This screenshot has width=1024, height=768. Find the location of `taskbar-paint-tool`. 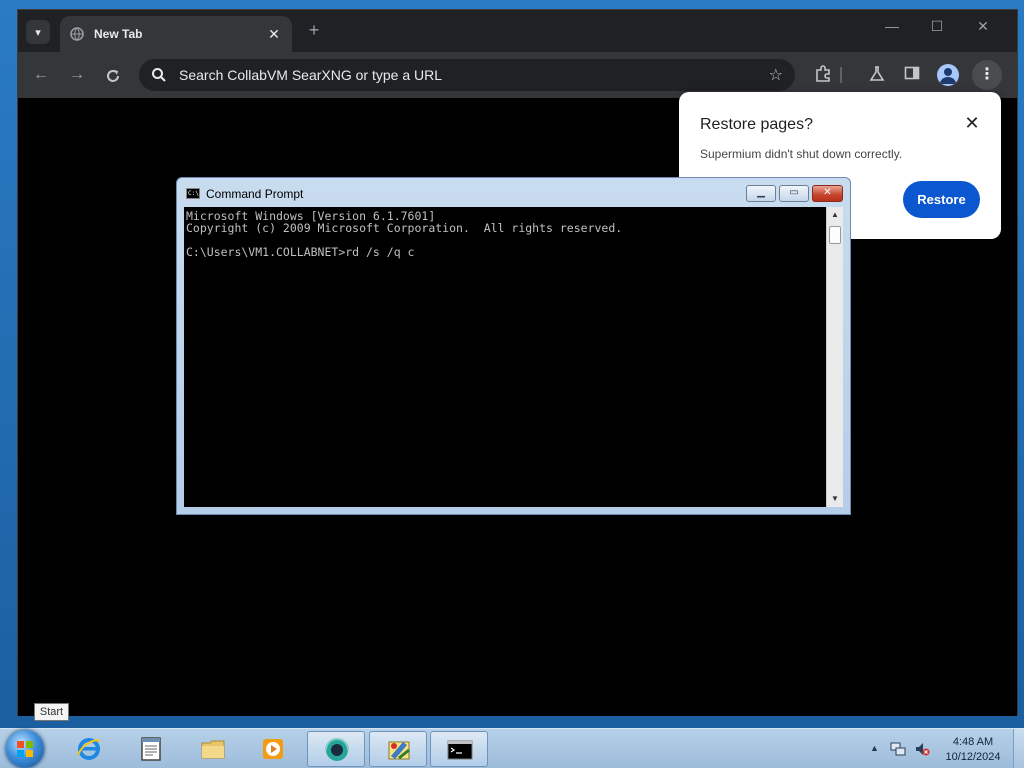

taskbar-paint-tool is located at coordinates (398, 749).